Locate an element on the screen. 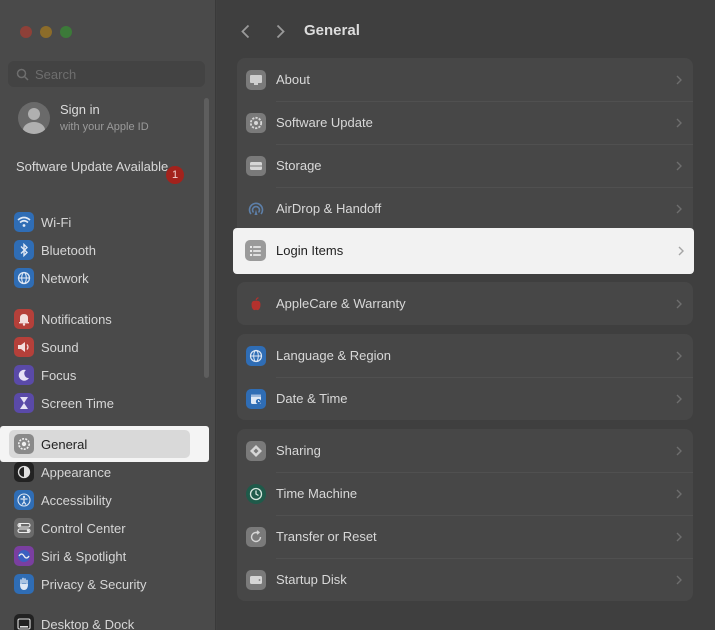 The height and width of the screenshot is (630, 715). row-software-update: Software Update is located at coordinates (465, 122).